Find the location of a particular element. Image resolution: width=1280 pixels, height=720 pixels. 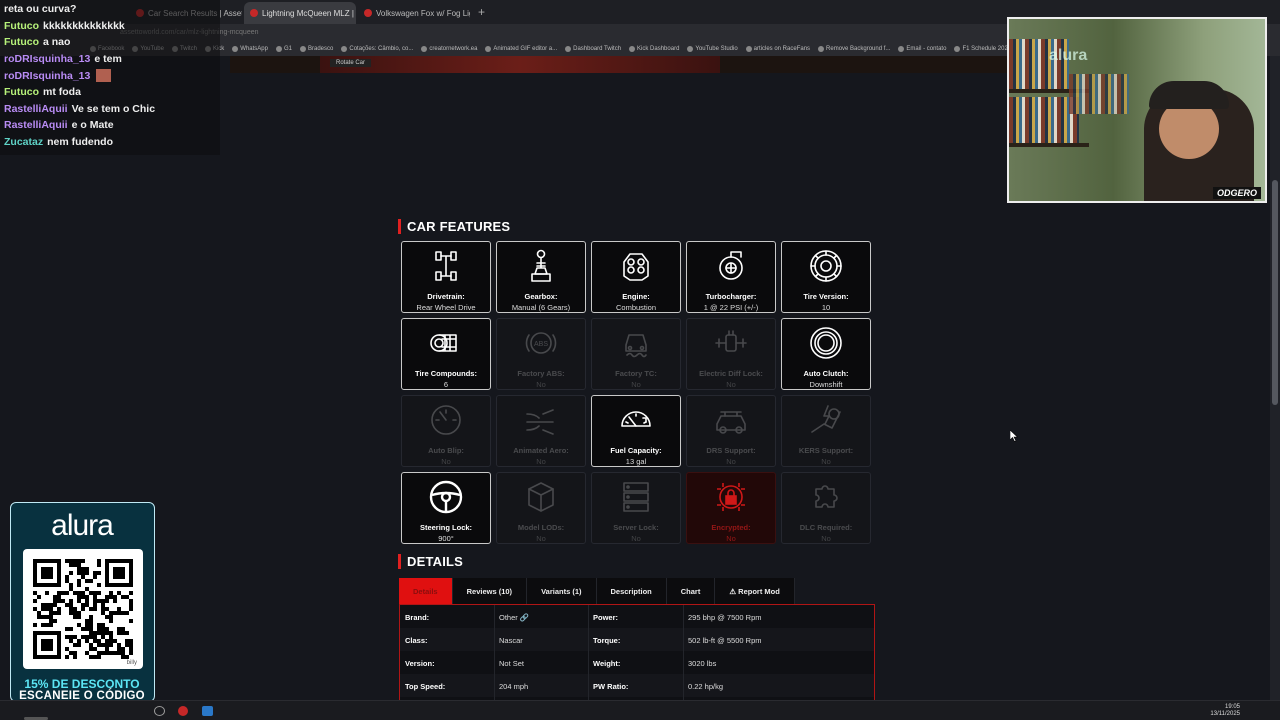

browser-tab: Lightning McQueen MLZ | Car× is located at coordinates (300, 13).